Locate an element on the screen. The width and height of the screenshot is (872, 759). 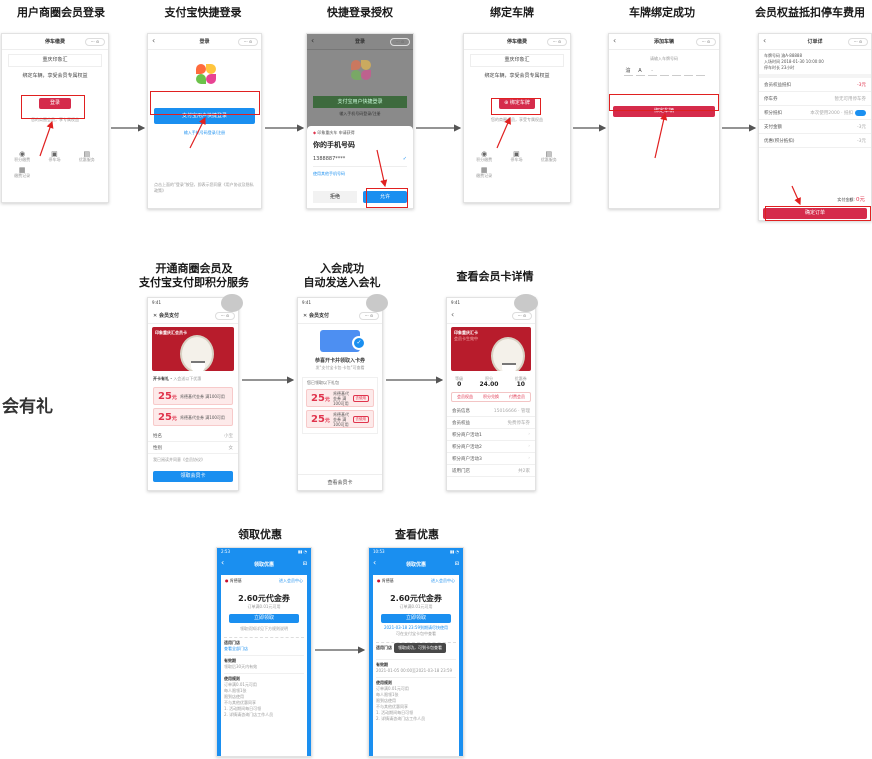
card-row: 积分商户活动3 › is located at coordinates (491, 459).